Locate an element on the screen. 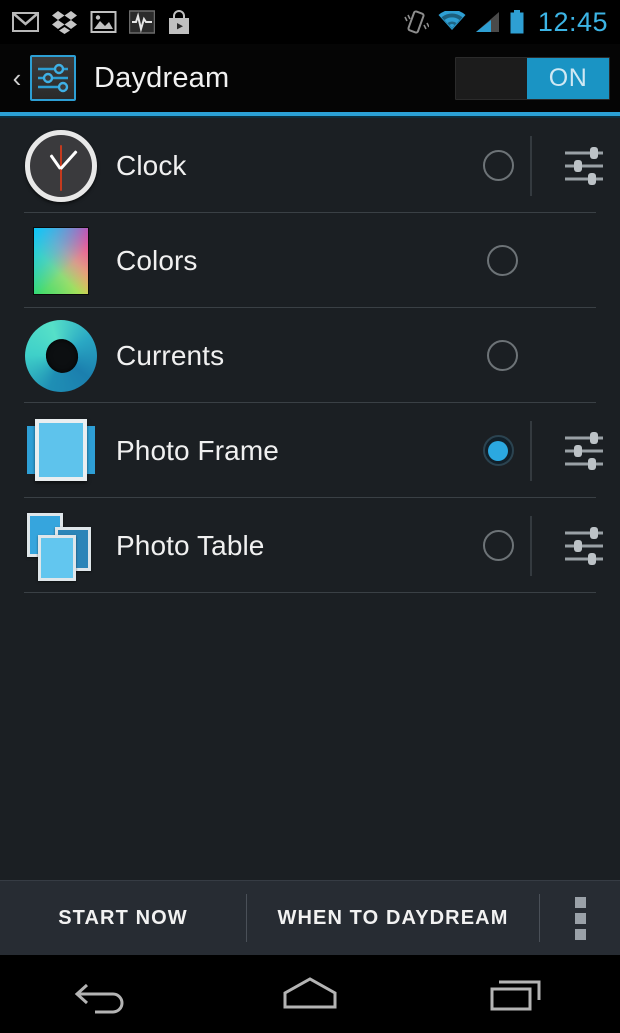  list-item-label: Photo Frame is located at coordinates (197, 450).